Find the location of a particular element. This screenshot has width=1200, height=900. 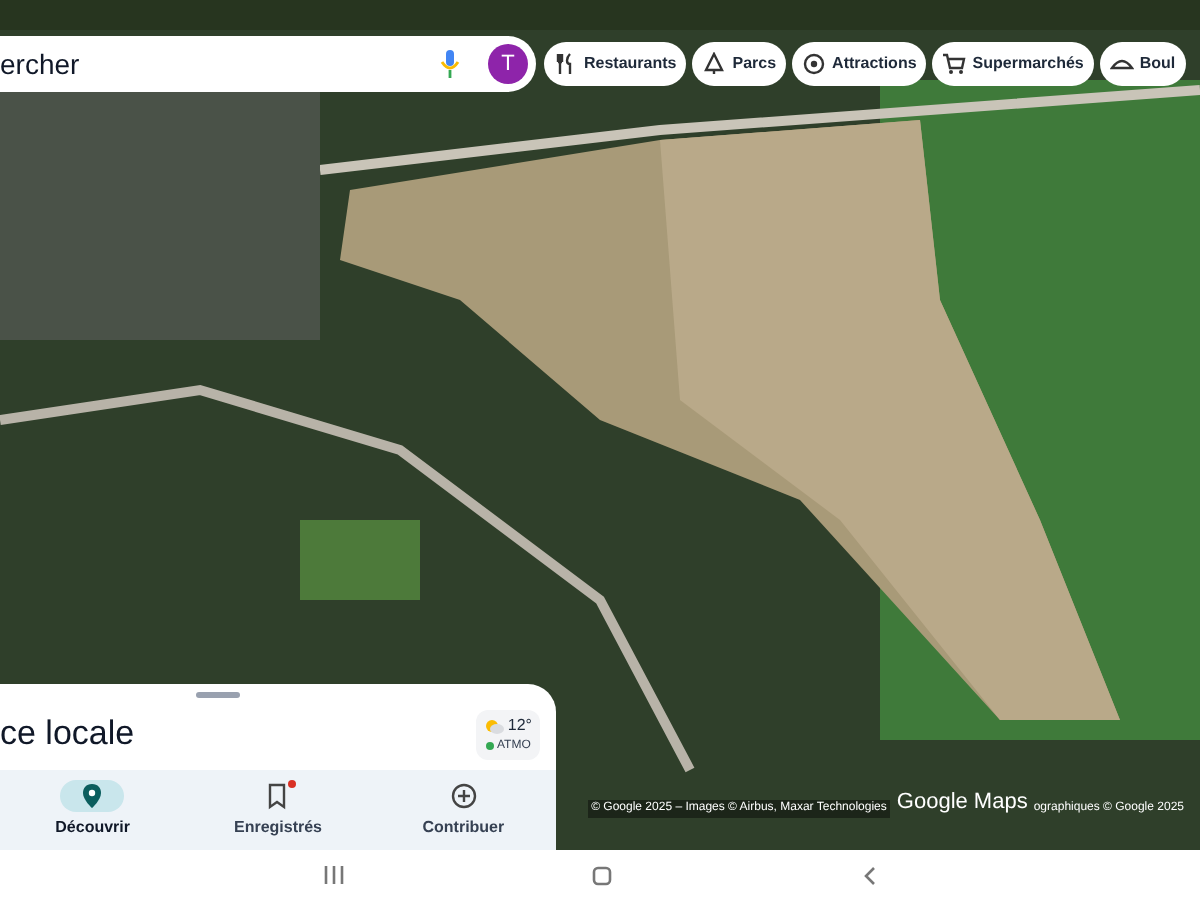

cart-icon is located at coordinates (954, 64).